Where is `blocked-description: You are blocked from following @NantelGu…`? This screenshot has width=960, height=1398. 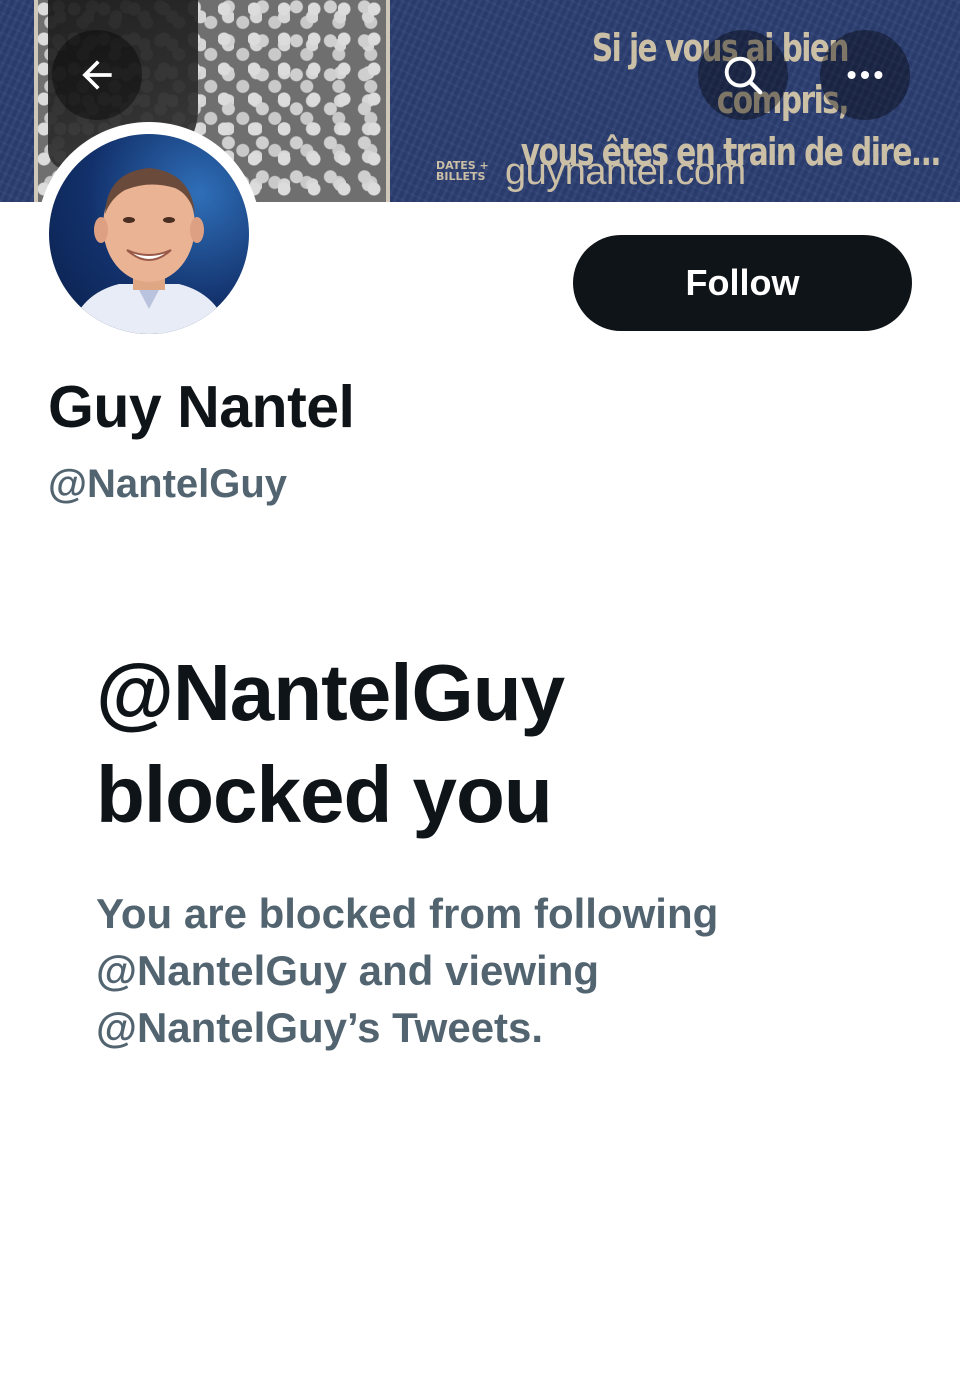 blocked-description: You are blocked from following @NantelGu… is located at coordinates (486, 970).